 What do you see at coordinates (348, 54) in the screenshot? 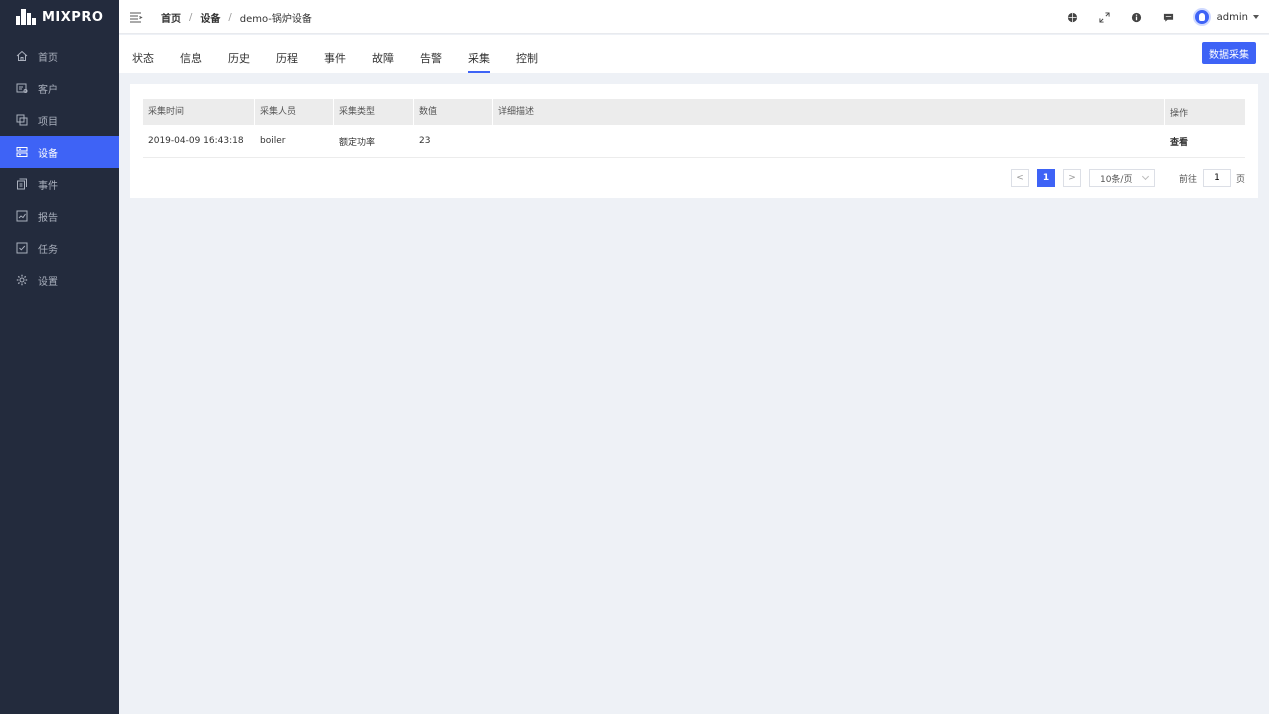
I see `tab-list: 状态 信息 历史 历程 事件 故障 告警 采集 控制` at bounding box center [348, 54].